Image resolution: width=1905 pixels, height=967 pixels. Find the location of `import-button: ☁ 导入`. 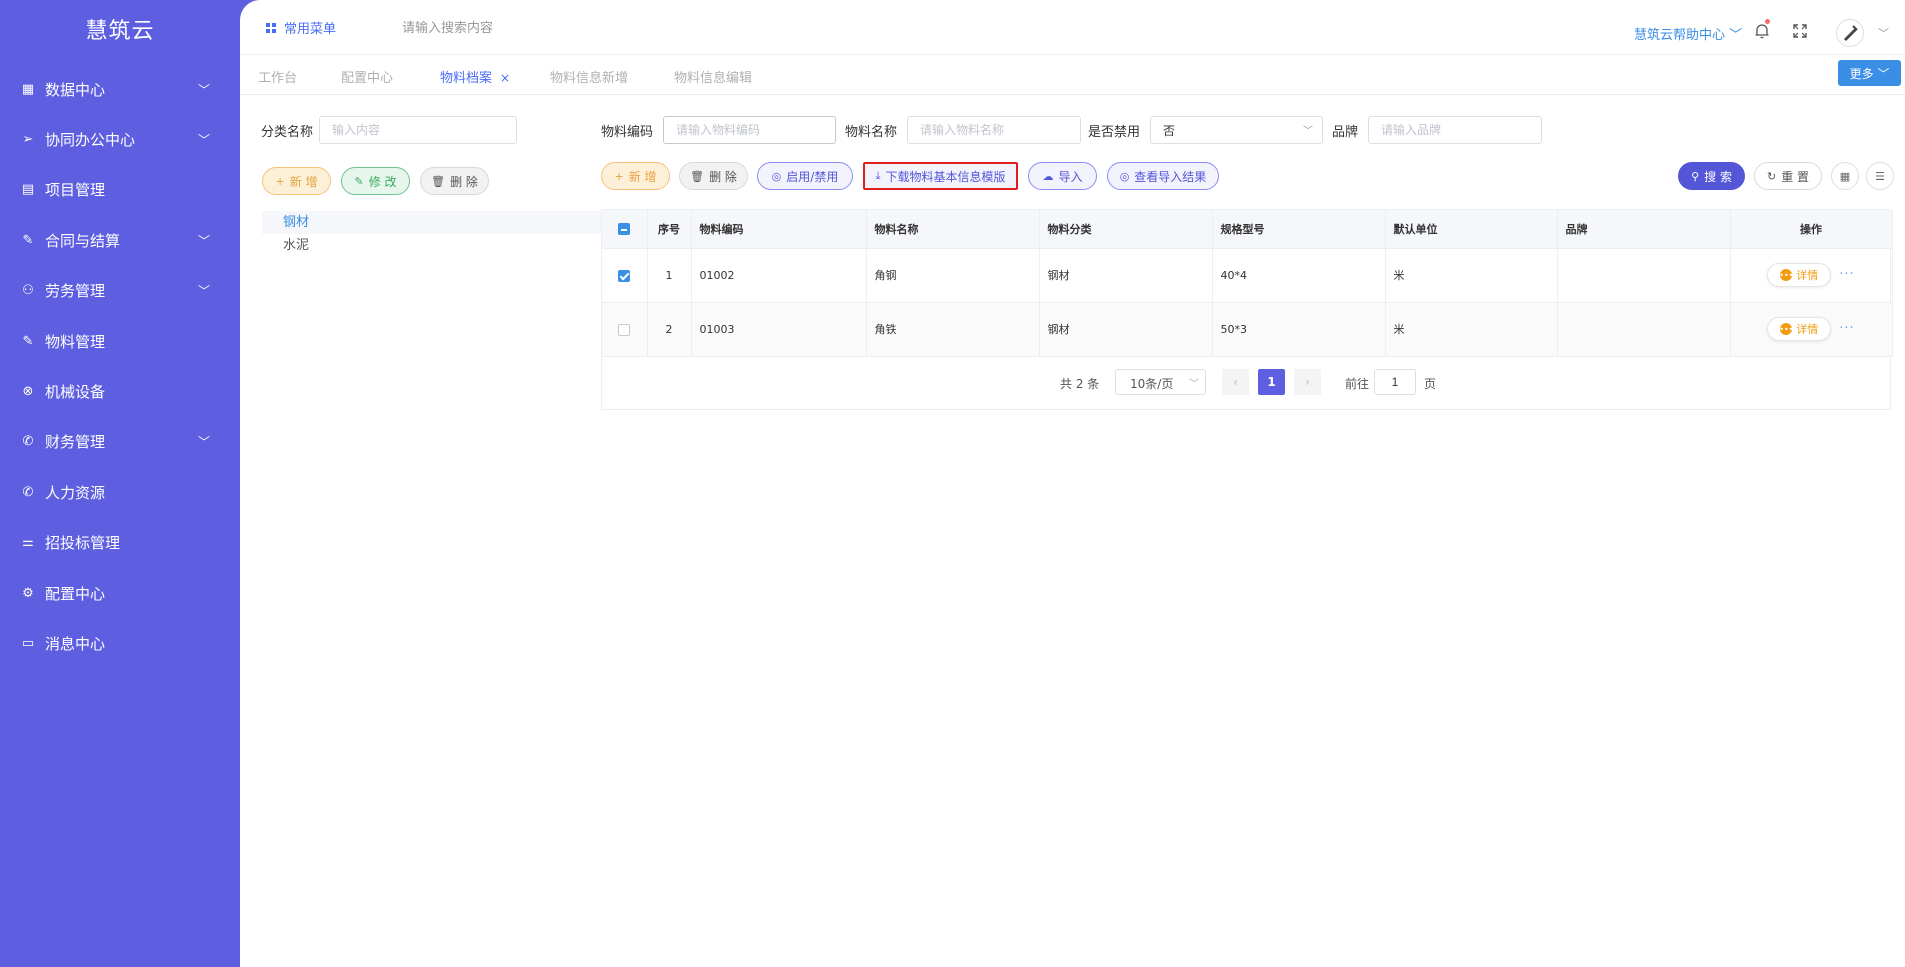

import-button: ☁ 导入 is located at coordinates (1062, 176).